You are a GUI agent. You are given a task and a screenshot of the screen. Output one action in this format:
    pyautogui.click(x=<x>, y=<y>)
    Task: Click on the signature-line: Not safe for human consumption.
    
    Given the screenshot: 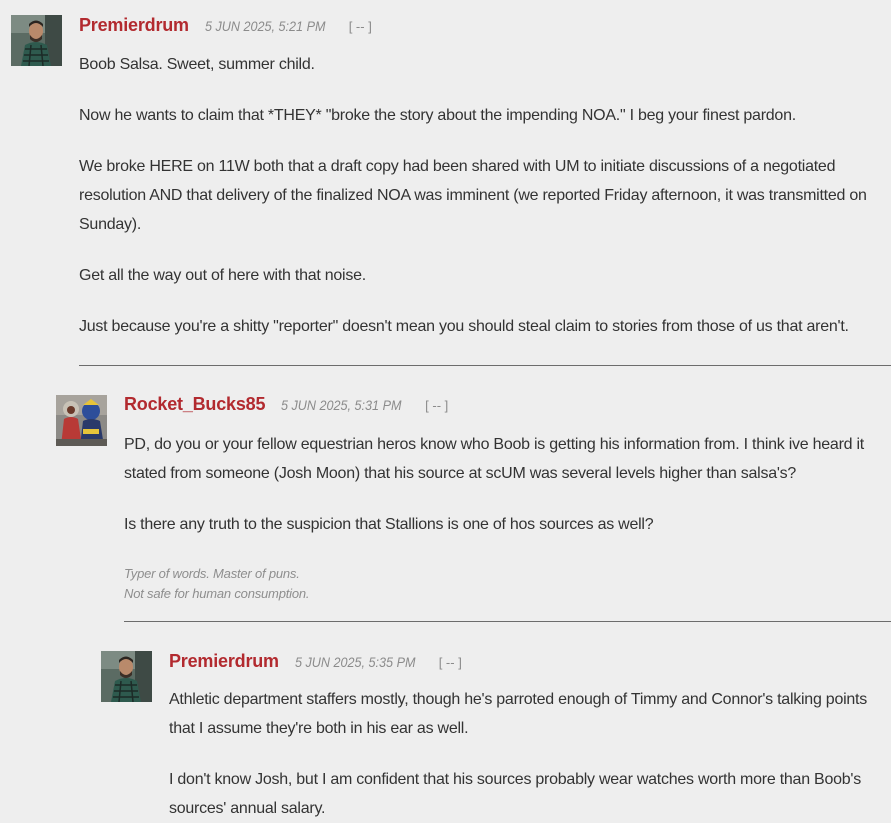 What is the action you would take?
    pyautogui.click(x=217, y=593)
    